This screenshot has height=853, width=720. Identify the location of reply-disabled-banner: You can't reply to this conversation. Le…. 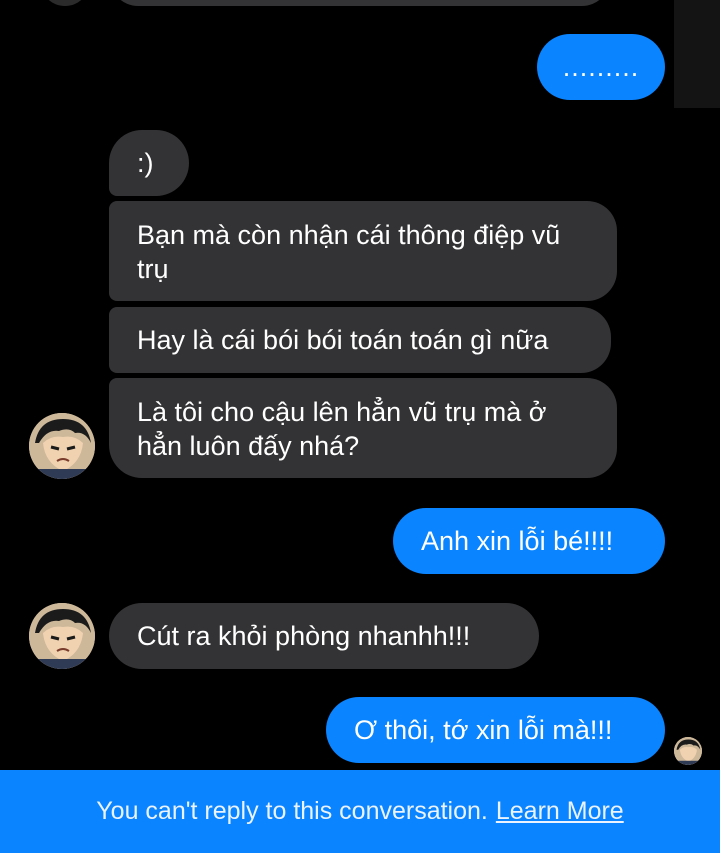
(360, 811).